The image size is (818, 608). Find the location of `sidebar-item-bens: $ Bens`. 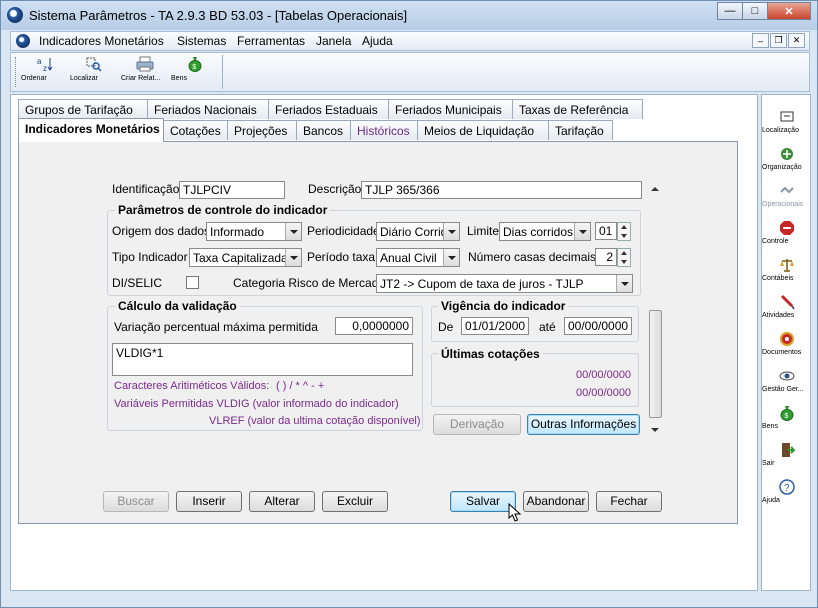

sidebar-item-bens: $ Bens is located at coordinates (787, 417).